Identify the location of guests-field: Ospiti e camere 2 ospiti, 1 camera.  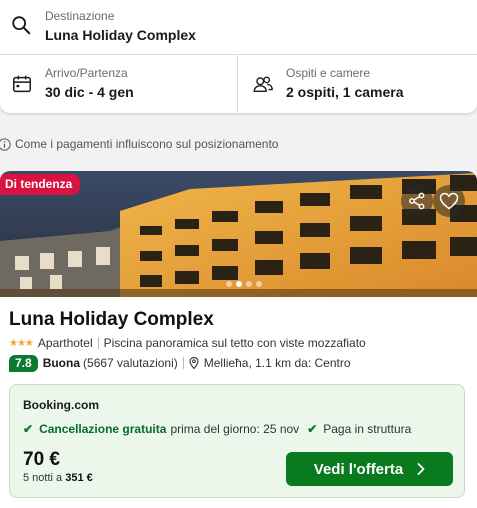
(357, 84).